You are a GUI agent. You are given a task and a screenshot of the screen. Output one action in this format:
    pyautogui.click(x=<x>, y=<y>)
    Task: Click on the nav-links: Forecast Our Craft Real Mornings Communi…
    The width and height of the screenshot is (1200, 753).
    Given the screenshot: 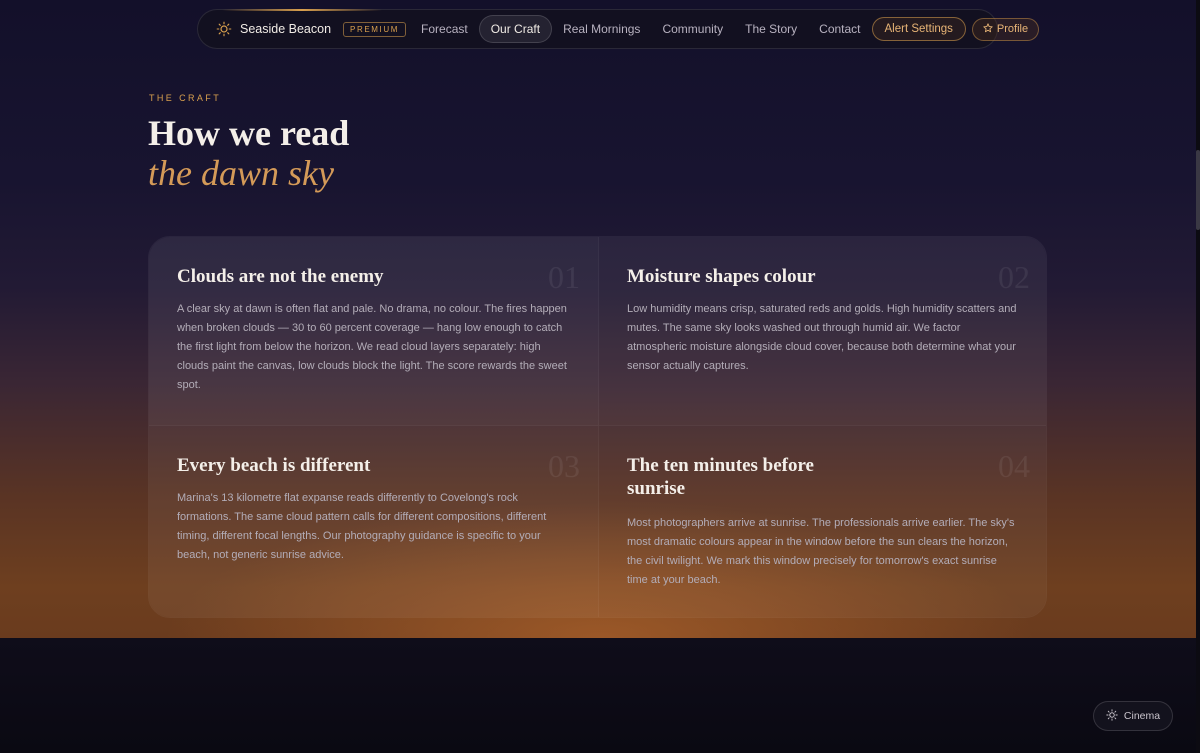 What is the action you would take?
    pyautogui.click(x=640, y=29)
    